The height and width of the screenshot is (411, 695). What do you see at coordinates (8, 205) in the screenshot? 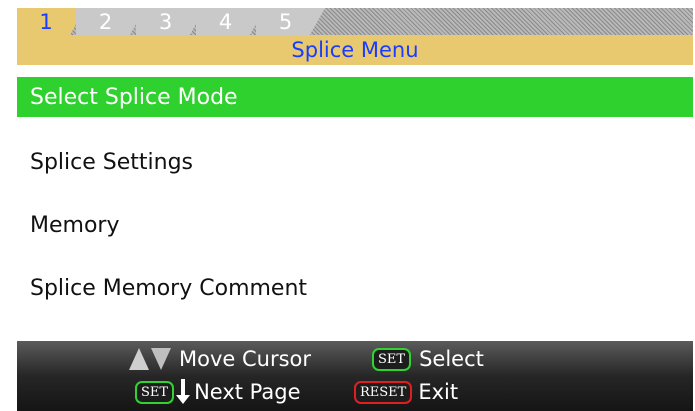
I see `left-margin` at bounding box center [8, 205].